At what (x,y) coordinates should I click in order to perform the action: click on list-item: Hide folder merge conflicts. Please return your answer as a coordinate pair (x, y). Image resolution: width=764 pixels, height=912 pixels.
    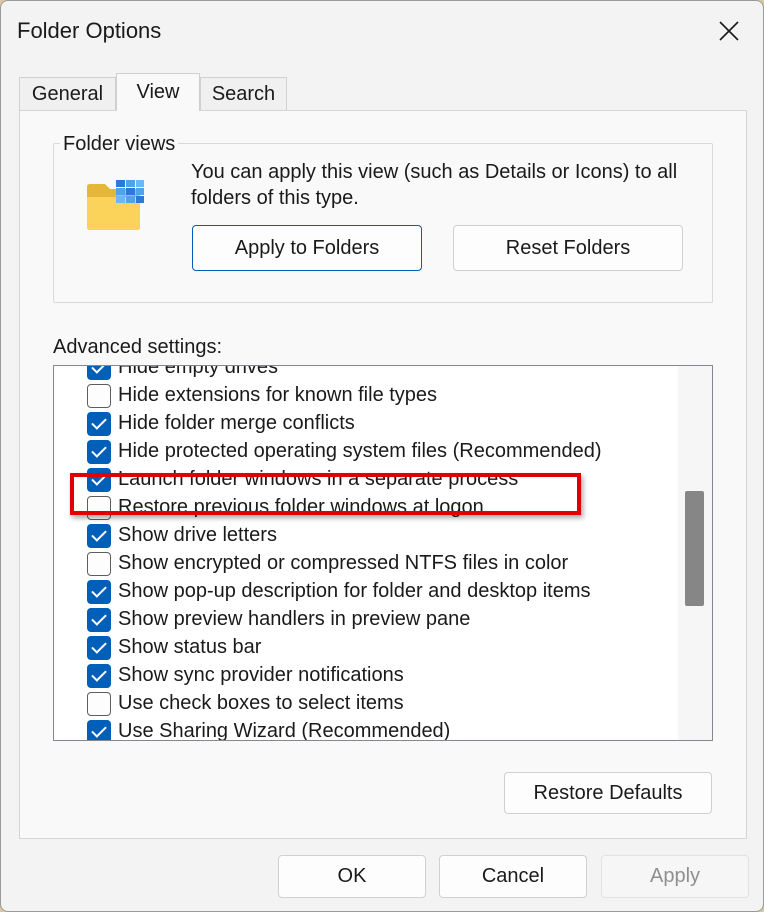
    Looking at the image, I should click on (364, 423).